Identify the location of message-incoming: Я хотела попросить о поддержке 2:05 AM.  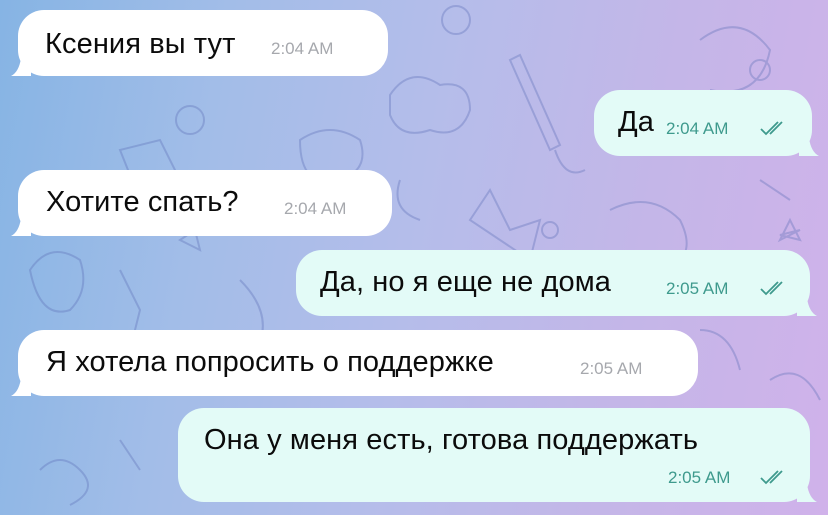
(354, 363).